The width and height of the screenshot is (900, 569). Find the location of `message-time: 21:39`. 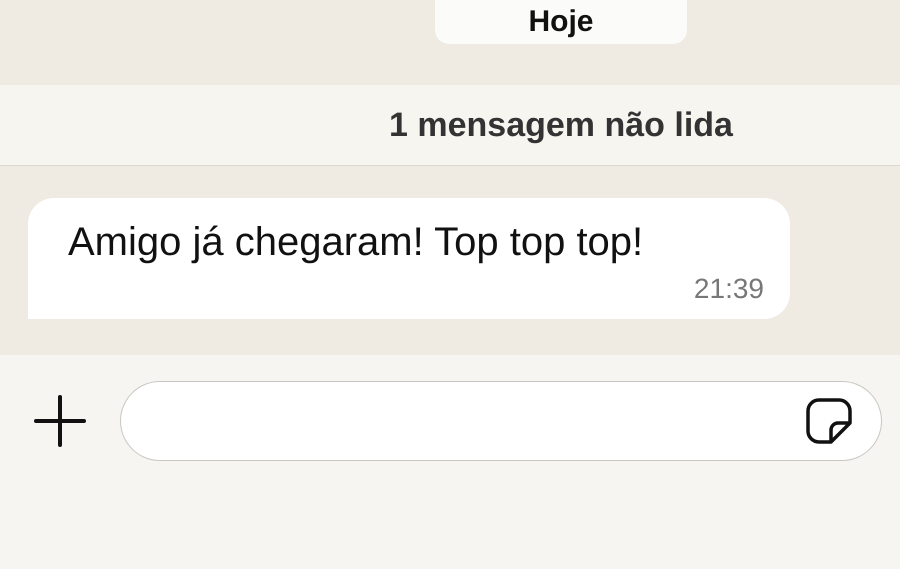

message-time: 21:39 is located at coordinates (729, 289).